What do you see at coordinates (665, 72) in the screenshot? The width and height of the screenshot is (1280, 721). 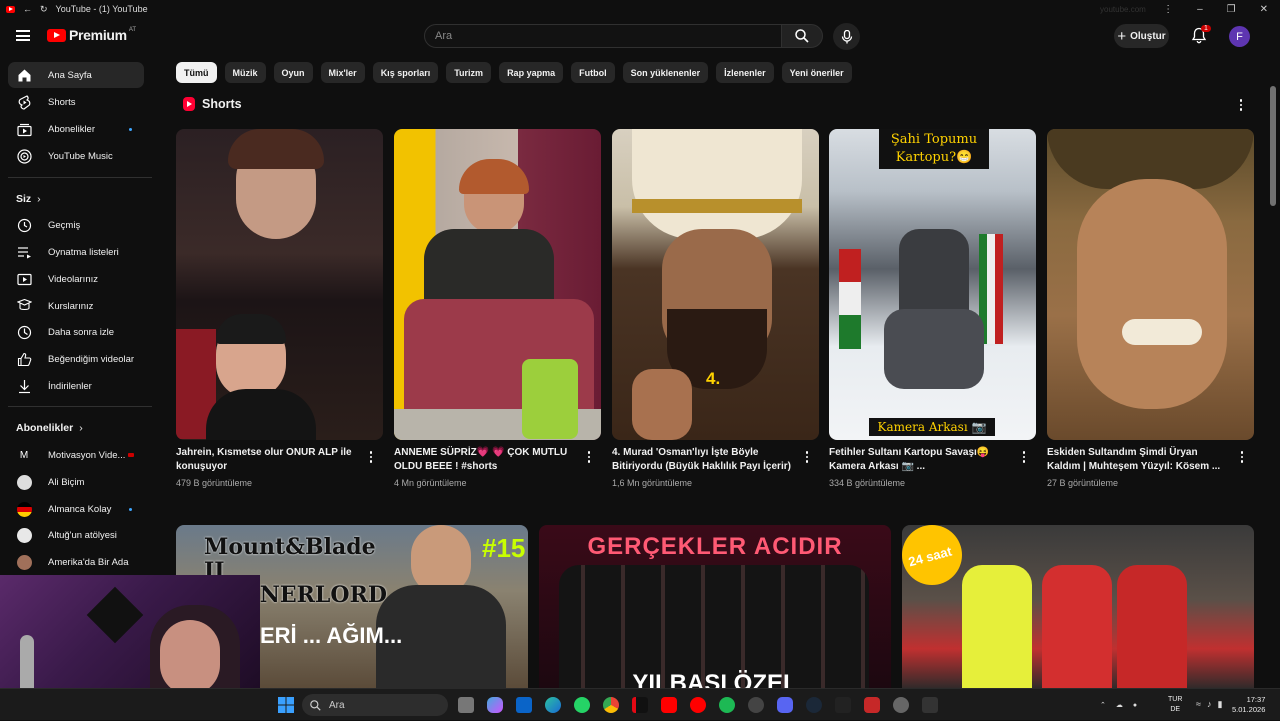 I see `chip-recently-uploaded: Son yüklenenler` at bounding box center [665, 72].